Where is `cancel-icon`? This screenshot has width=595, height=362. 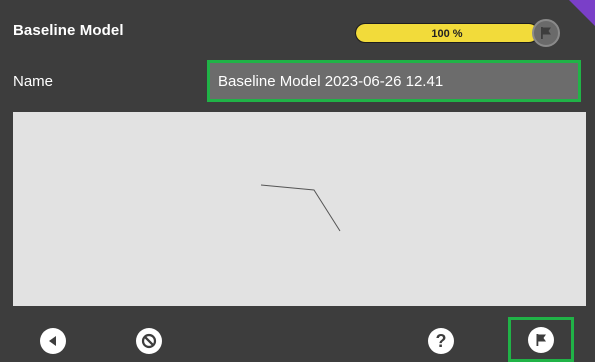 cancel-icon is located at coordinates (149, 341).